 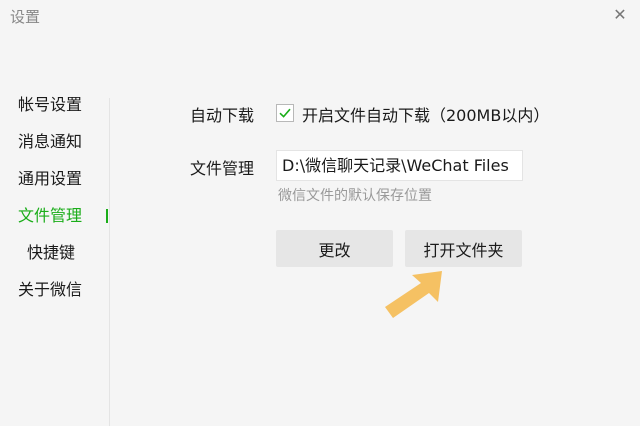 I want to click on sidebar-item-label: 消息通知, so click(x=50, y=141).